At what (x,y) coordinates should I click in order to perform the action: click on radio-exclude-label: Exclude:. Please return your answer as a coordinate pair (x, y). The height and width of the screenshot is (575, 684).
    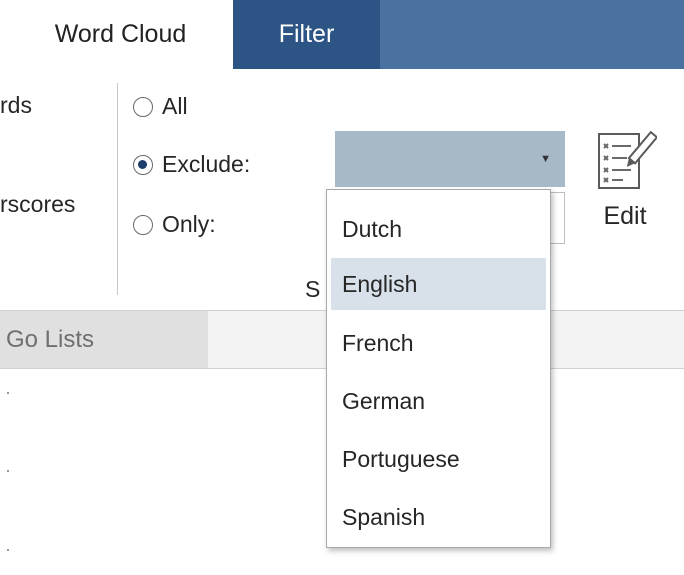
    Looking at the image, I should click on (206, 164).